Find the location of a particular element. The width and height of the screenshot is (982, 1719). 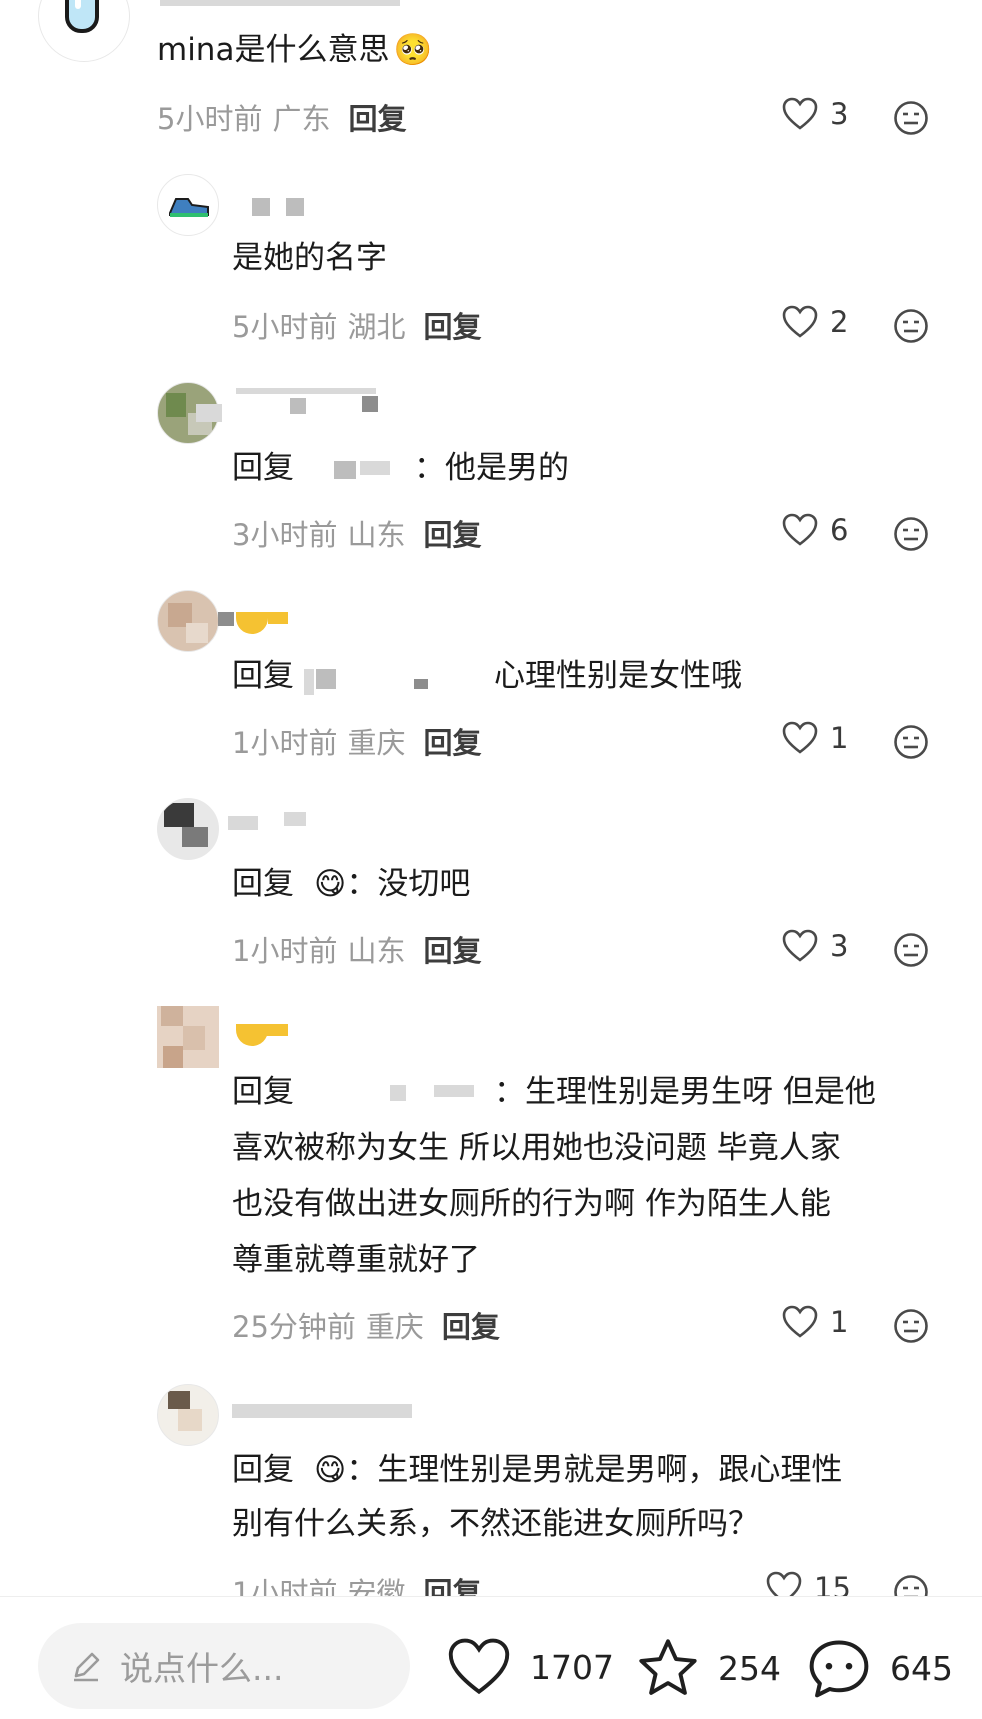

comment-meta: 3小时前 山东 回复 is located at coordinates (356, 533).